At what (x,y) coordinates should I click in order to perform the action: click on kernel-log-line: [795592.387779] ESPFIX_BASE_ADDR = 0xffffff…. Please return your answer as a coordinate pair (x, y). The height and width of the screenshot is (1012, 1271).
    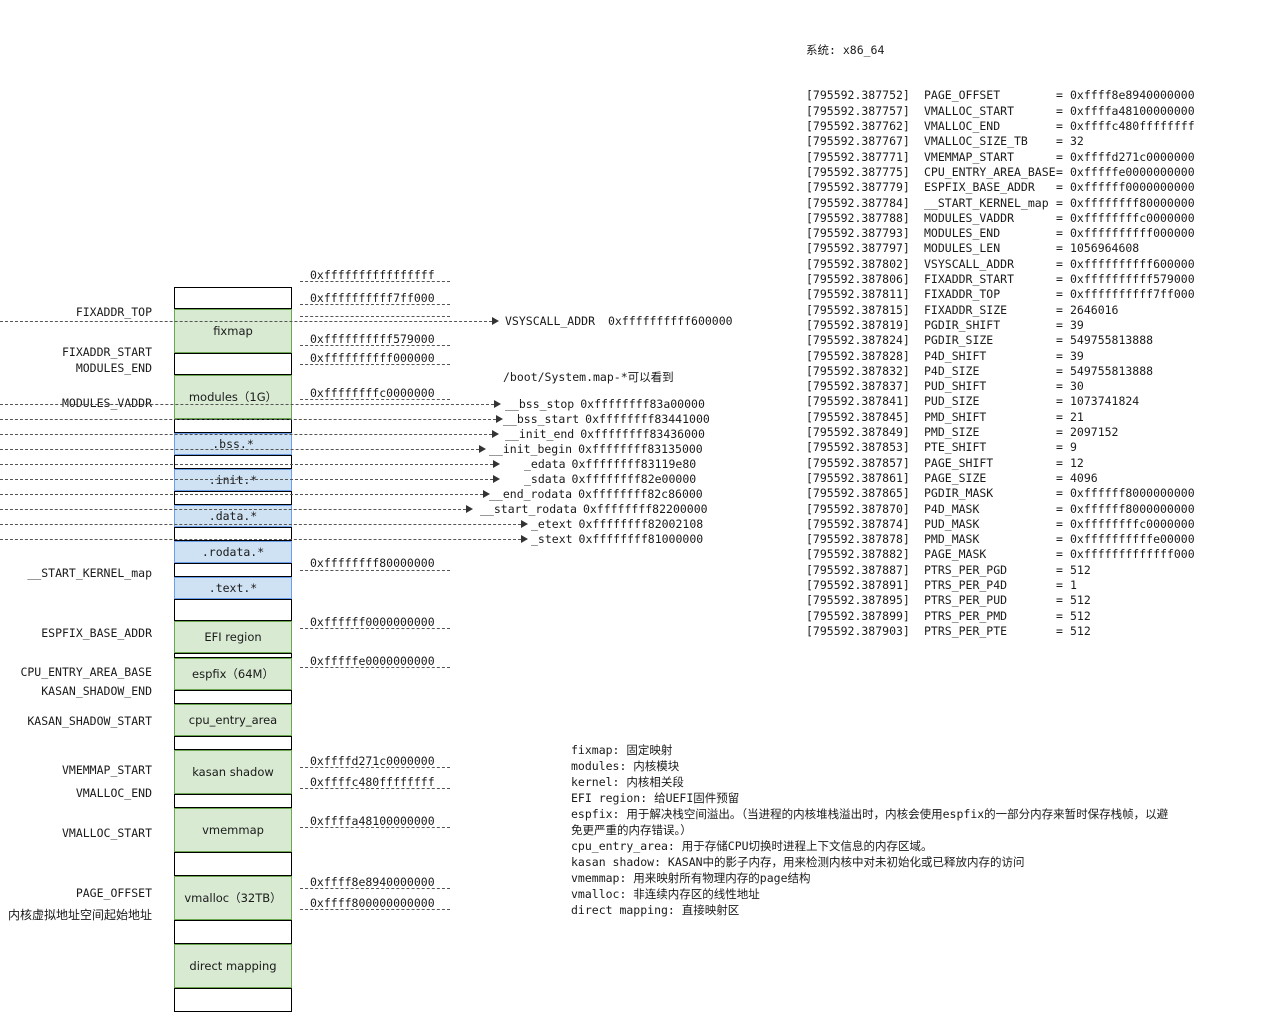
    Looking at the image, I should click on (1000, 187).